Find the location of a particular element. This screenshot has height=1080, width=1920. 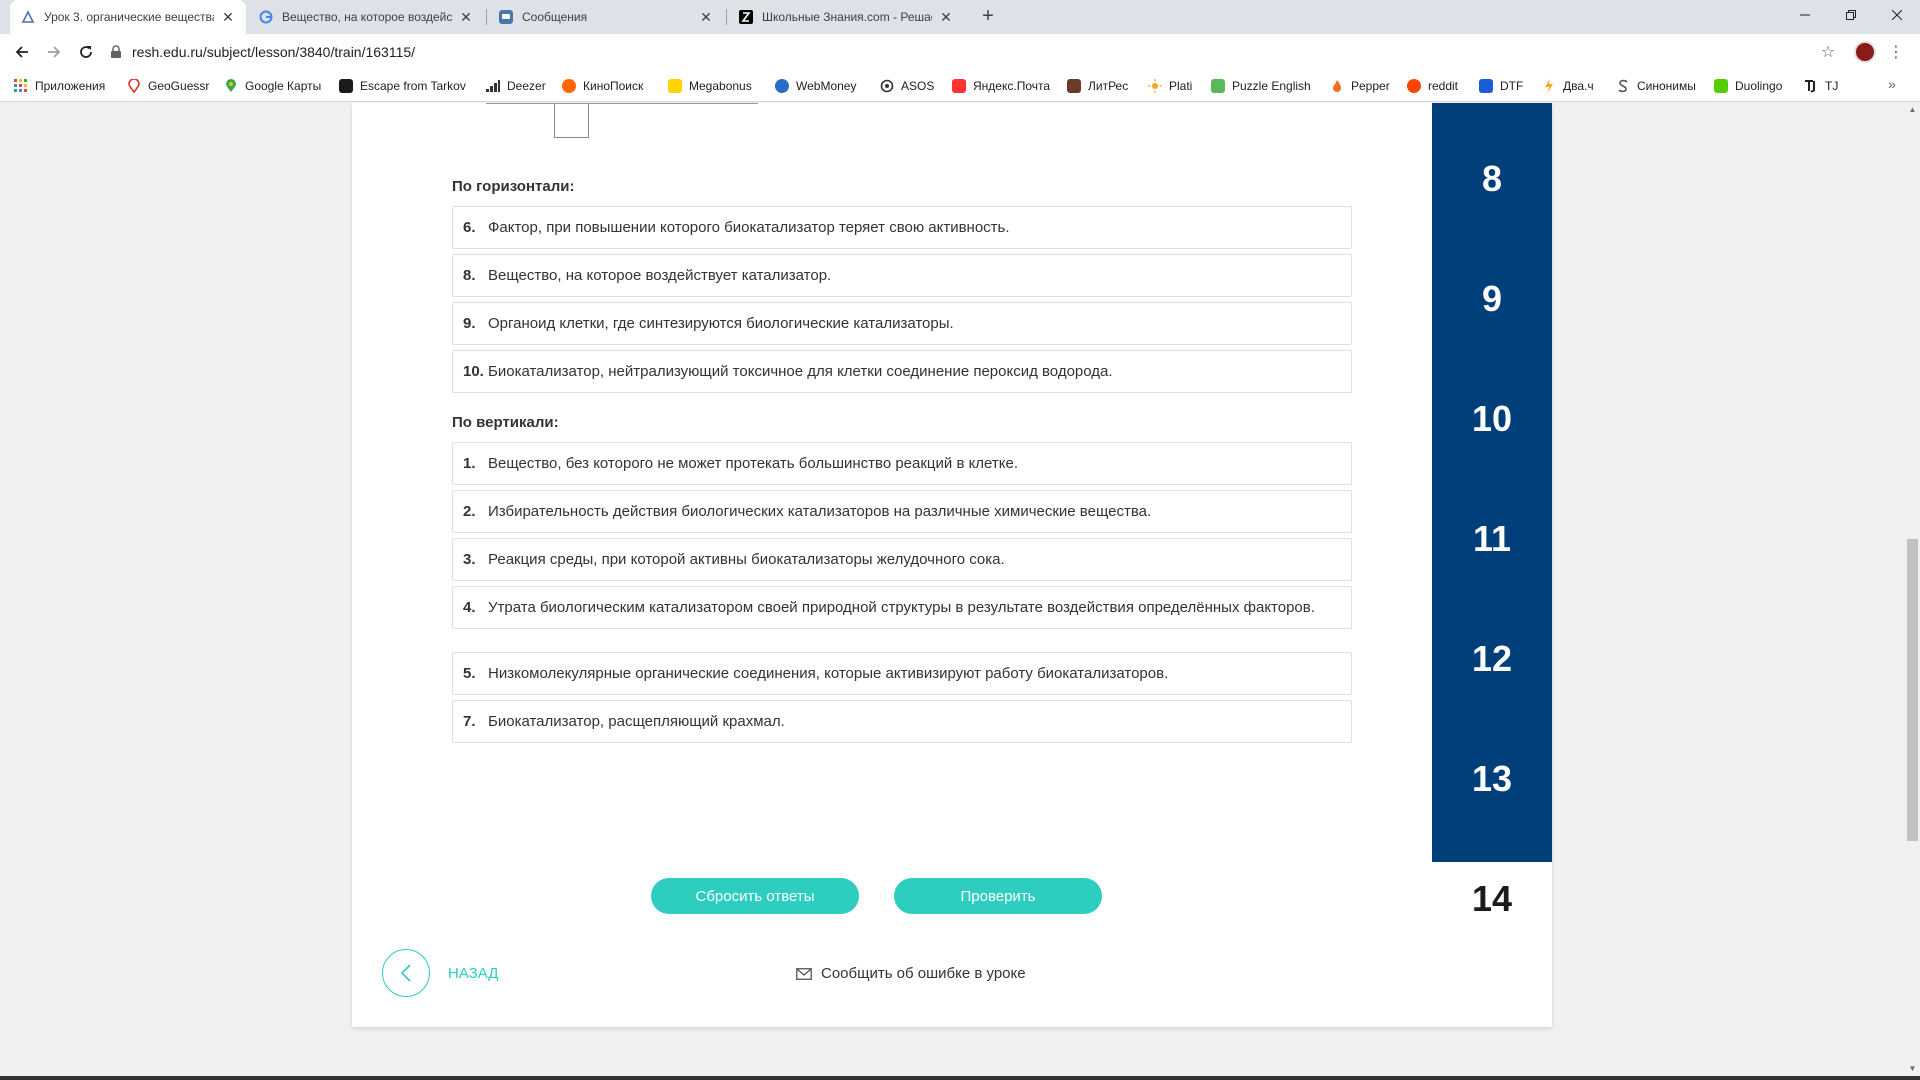

bookmark-tj: TJ is located at coordinates (1821, 86).